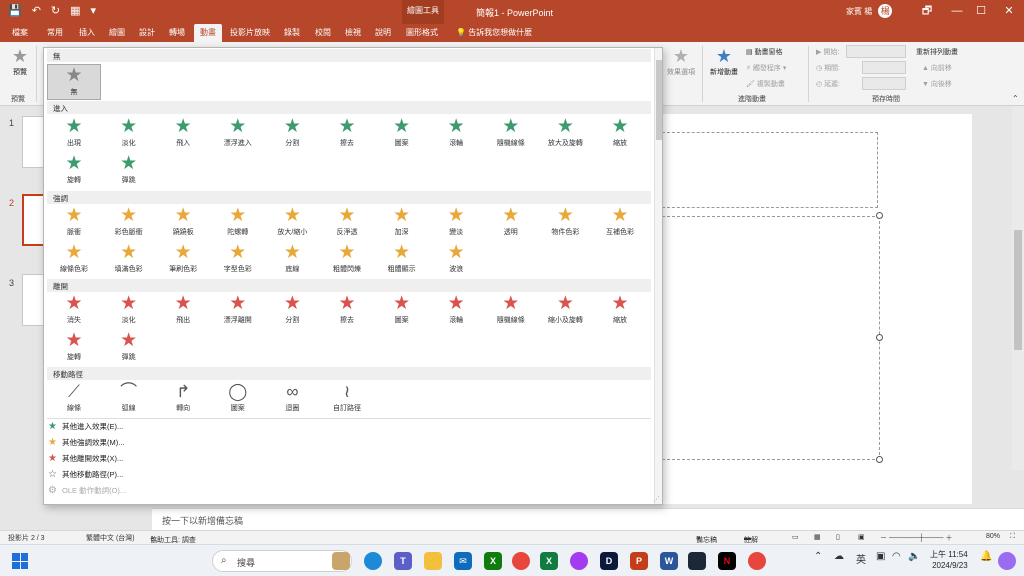 The width and height of the screenshot is (1024, 576). I want to click on animation-option-exit: ★ 縮放, so click(620, 312).